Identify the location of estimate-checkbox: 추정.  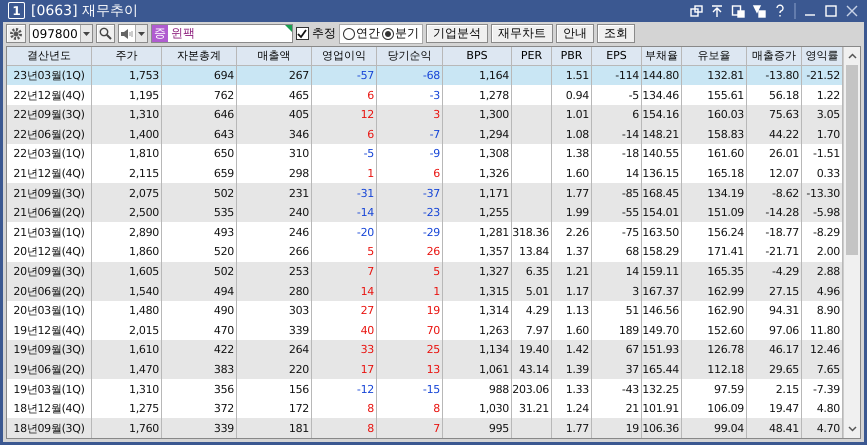
(316, 33).